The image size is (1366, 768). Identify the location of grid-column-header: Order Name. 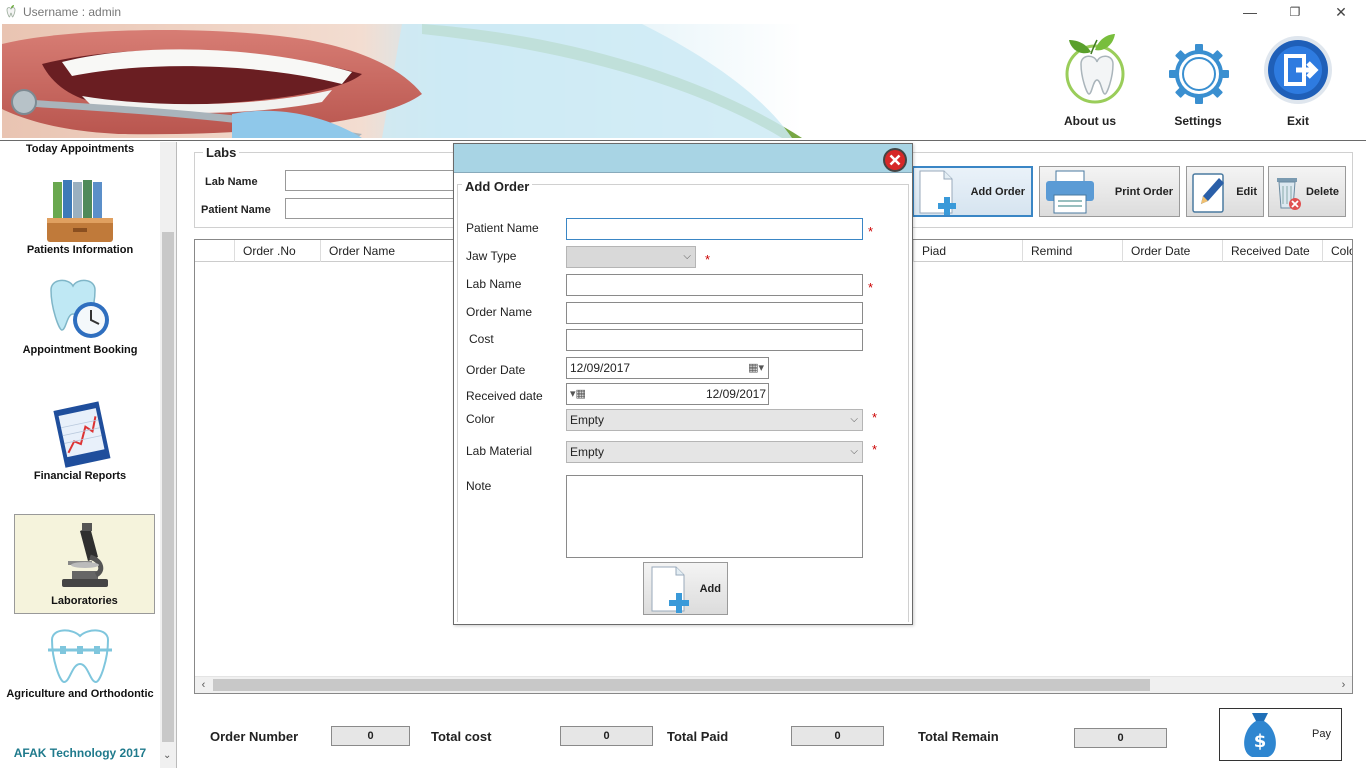
(388, 251).